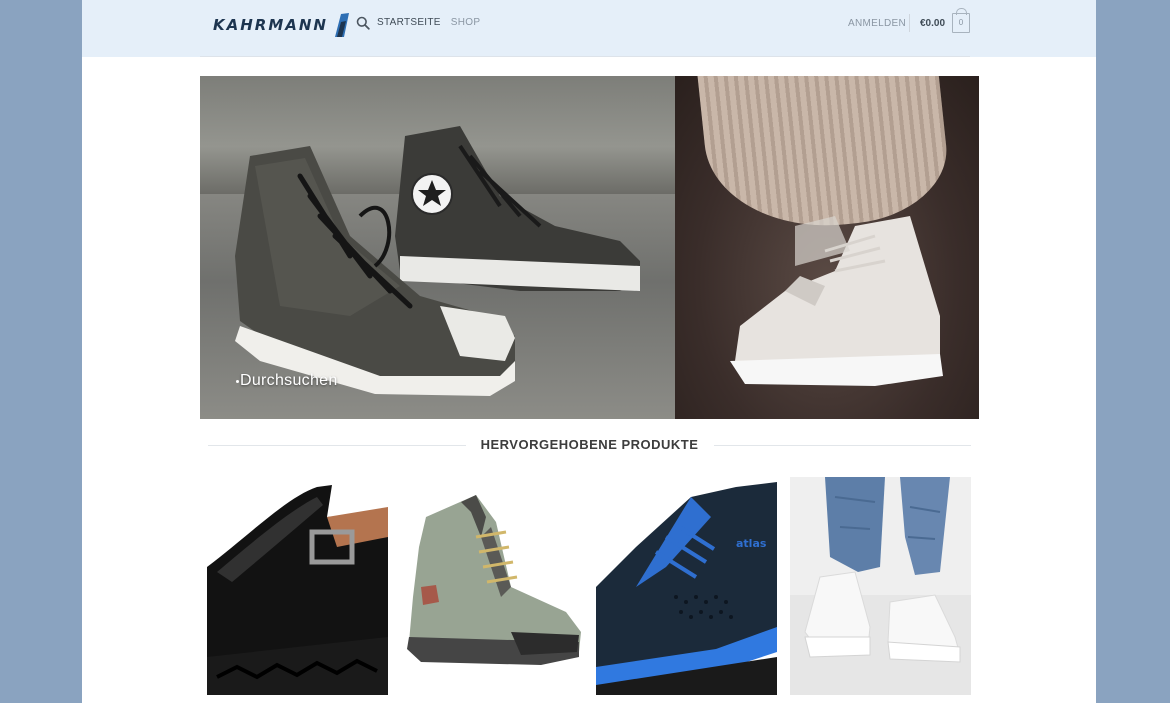  I want to click on hero-image-white-sneaker, so click(827, 247).